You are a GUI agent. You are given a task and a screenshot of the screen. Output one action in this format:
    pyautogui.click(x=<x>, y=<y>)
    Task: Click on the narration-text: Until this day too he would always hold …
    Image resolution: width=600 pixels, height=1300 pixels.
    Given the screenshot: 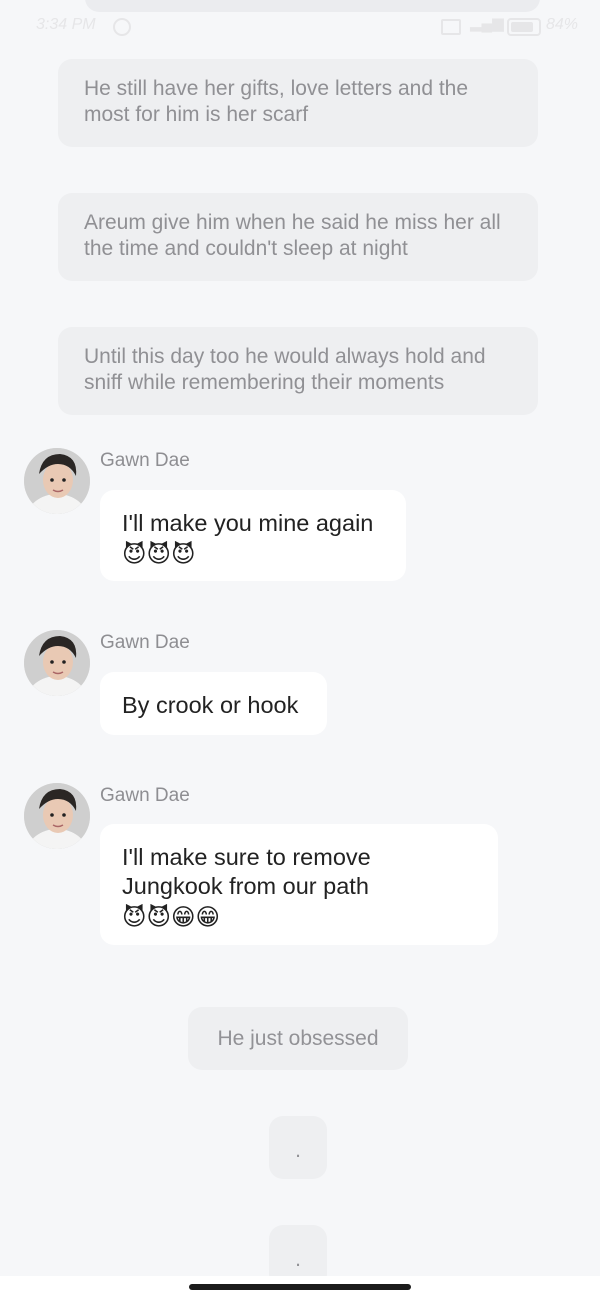 What is the action you would take?
    pyautogui.click(x=285, y=369)
    